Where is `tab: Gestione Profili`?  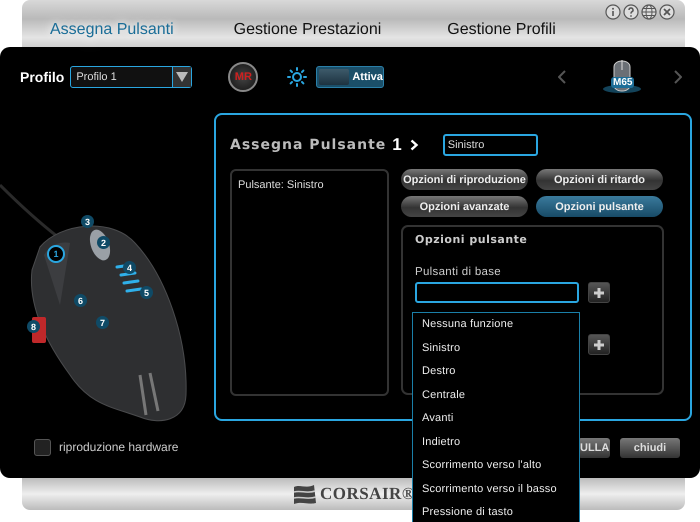
tab: Gestione Profili is located at coordinates (501, 32).